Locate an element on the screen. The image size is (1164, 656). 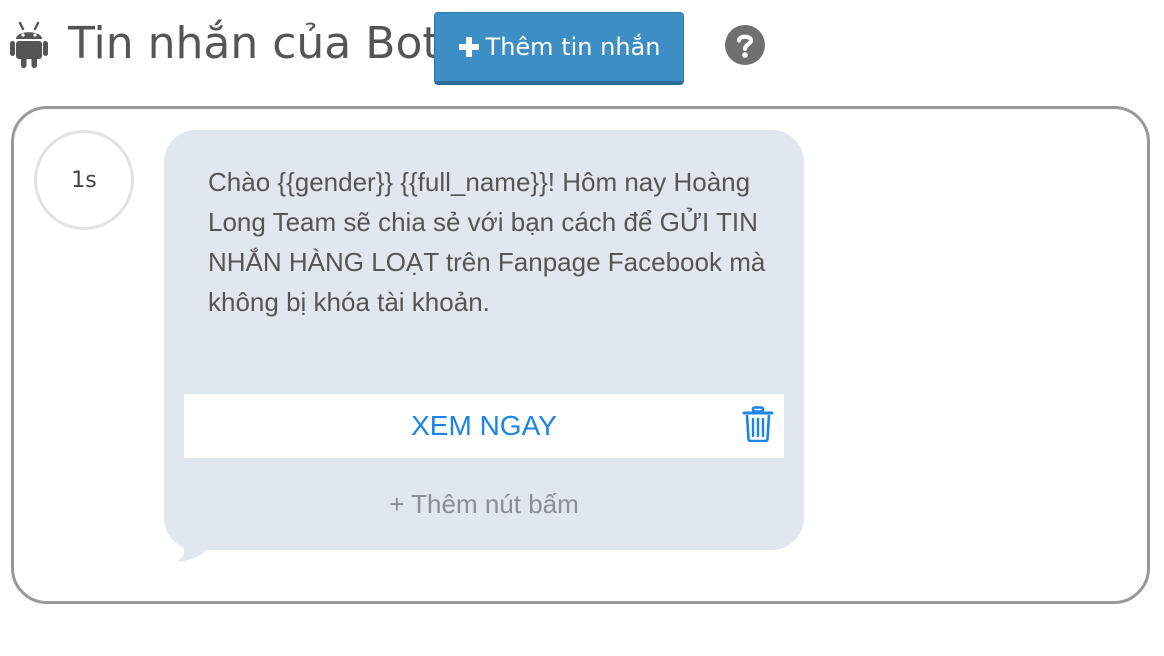
add-message-label: Thêm tin nhắn is located at coordinates (573, 47).